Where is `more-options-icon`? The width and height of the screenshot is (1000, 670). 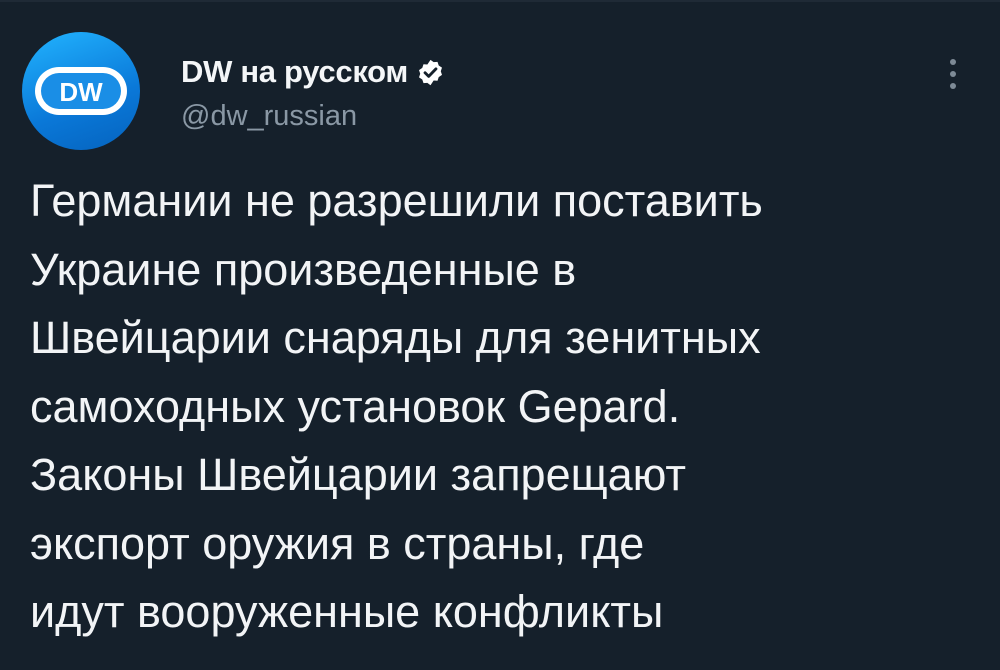
more-options-icon is located at coordinates (953, 74).